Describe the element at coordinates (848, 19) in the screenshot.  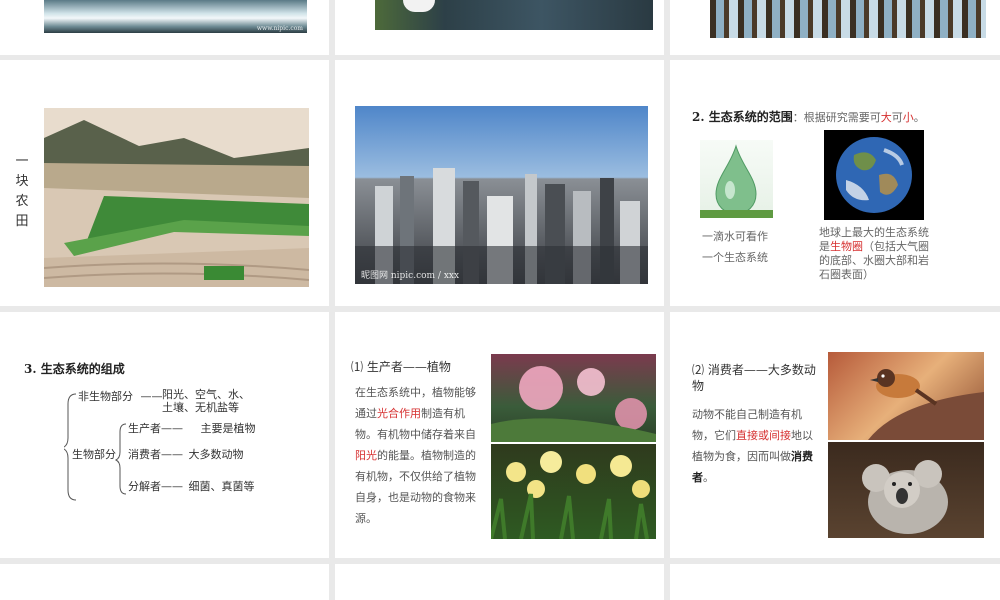
I see `forest-image` at that location.